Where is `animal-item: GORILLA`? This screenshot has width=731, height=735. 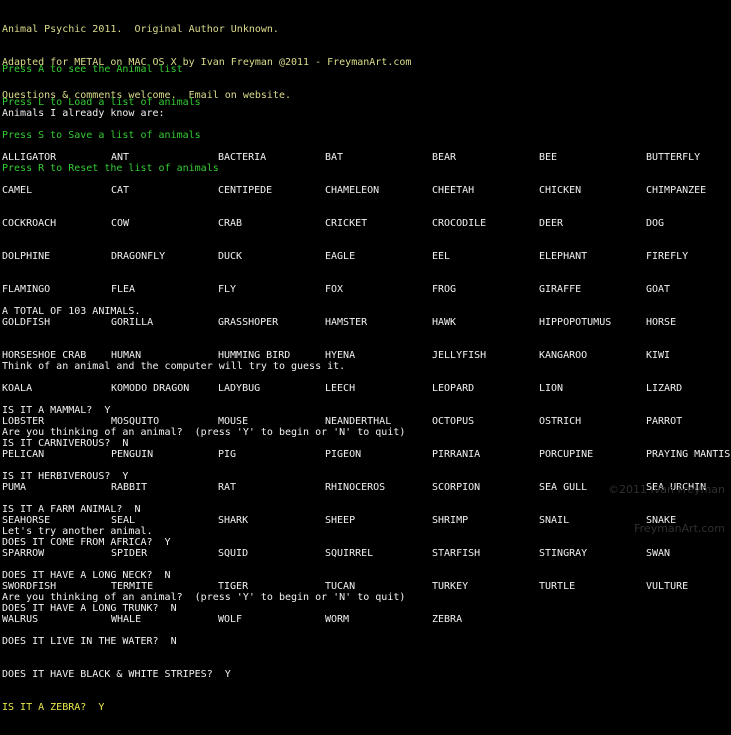 animal-item: GORILLA is located at coordinates (132, 322).